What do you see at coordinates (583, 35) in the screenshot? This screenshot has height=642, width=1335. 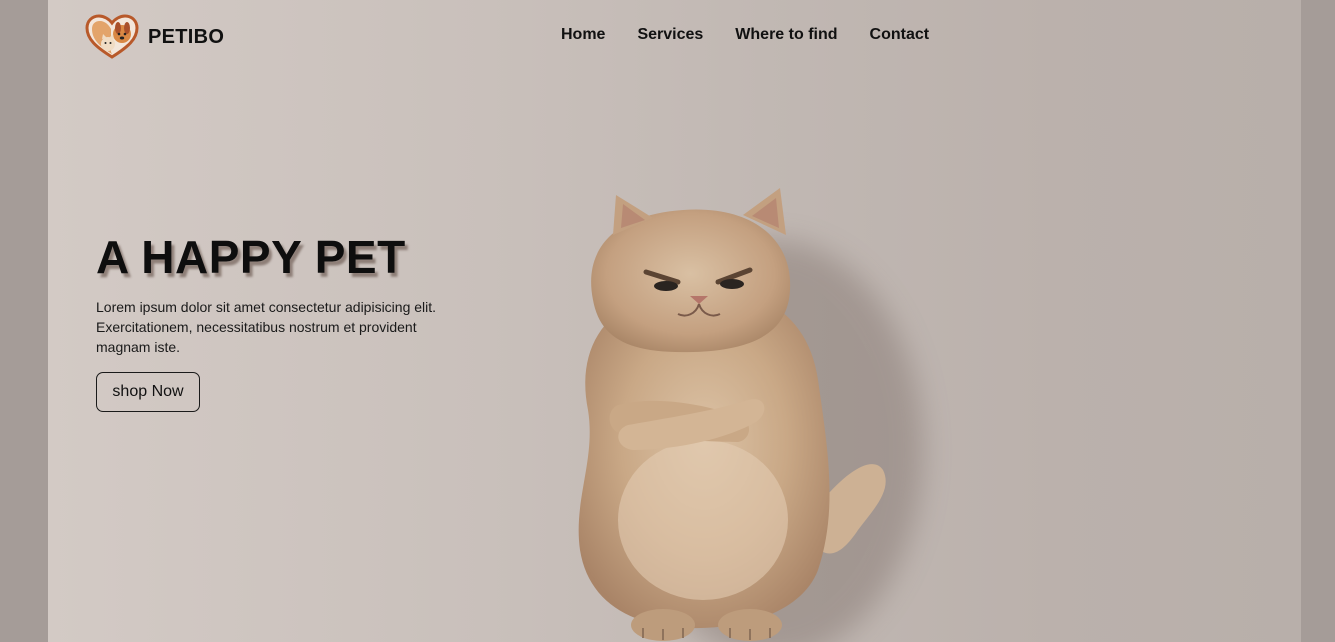 I see `nav-home-link: Home` at bounding box center [583, 35].